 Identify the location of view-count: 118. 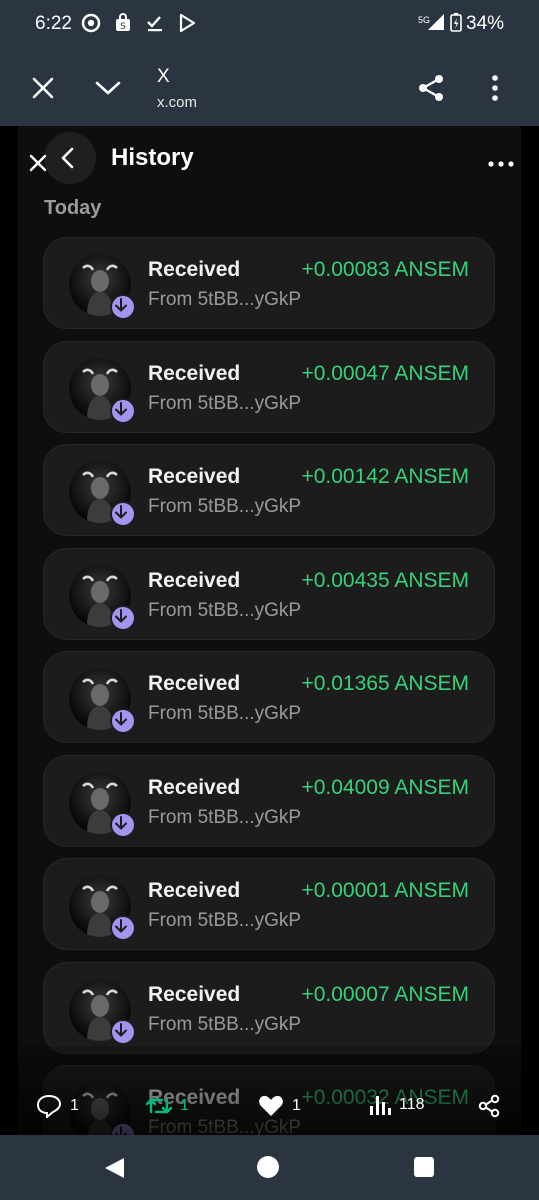
(412, 1104).